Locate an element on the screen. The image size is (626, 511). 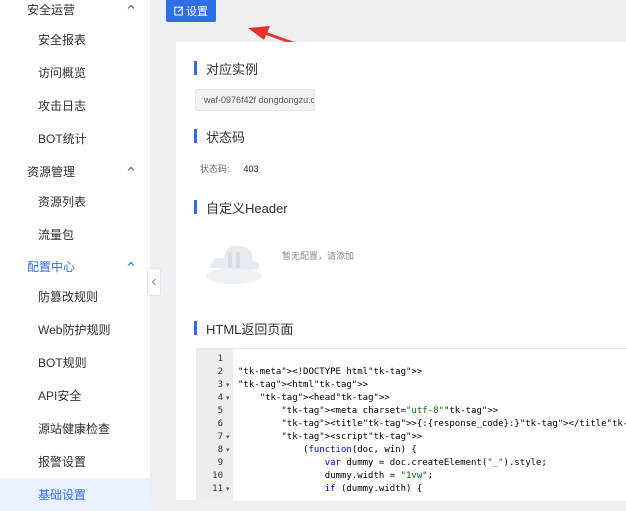
section-title-status-code: 状态码 is located at coordinates (219, 136).